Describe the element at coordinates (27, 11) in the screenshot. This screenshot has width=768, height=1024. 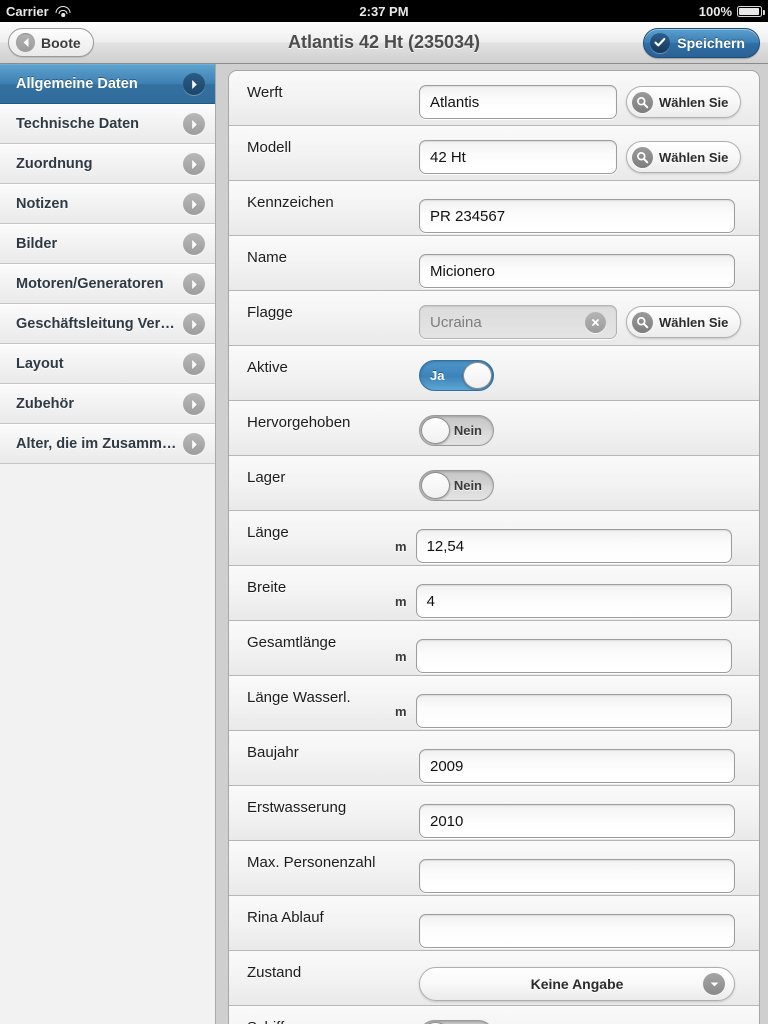
I see `carrier-label: Carrier` at that location.